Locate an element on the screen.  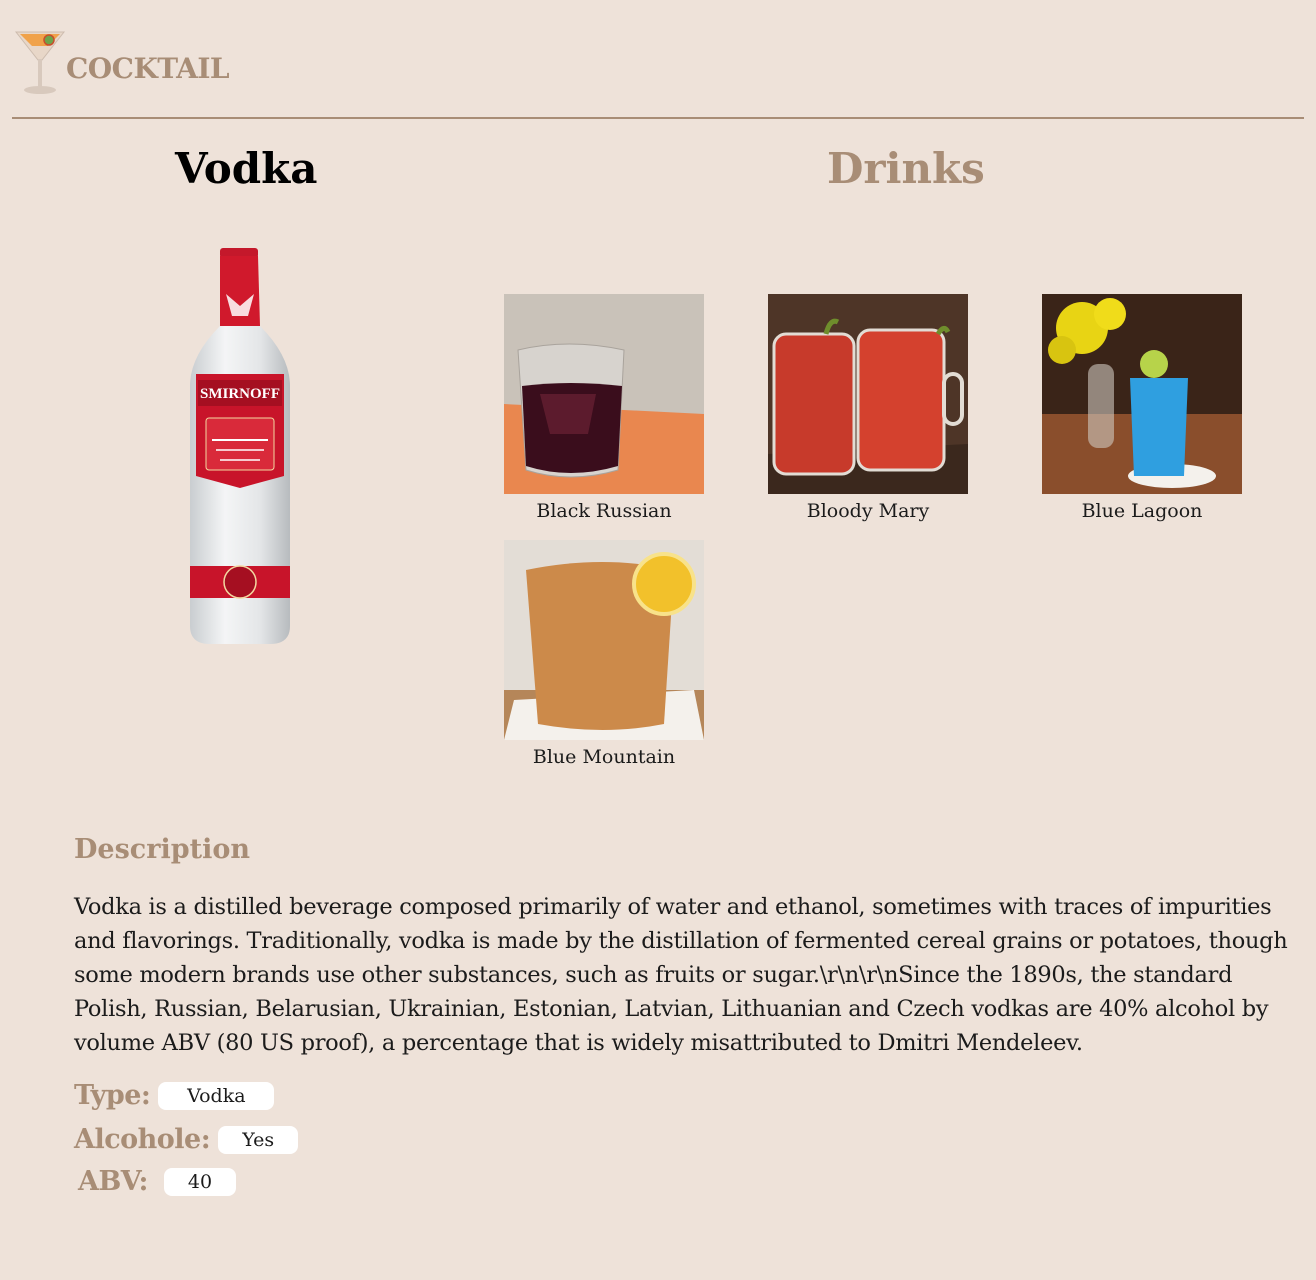
drinks-heading: Drinks is located at coordinates (906, 168).